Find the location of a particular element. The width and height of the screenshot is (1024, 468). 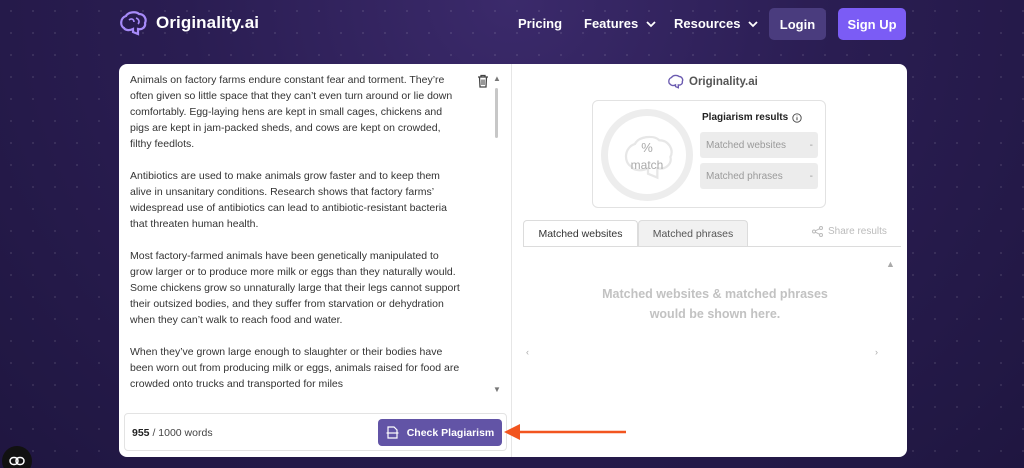

floating-widget-badge is located at coordinates (17, 457).